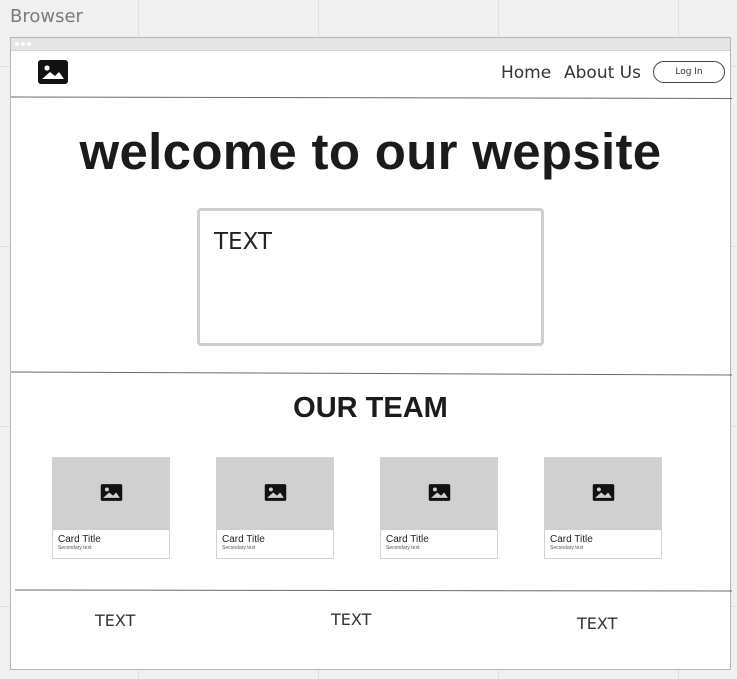 This screenshot has width=737, height=679. Describe the element at coordinates (351, 619) in the screenshot. I see `footer-text-center: TEXT` at that location.